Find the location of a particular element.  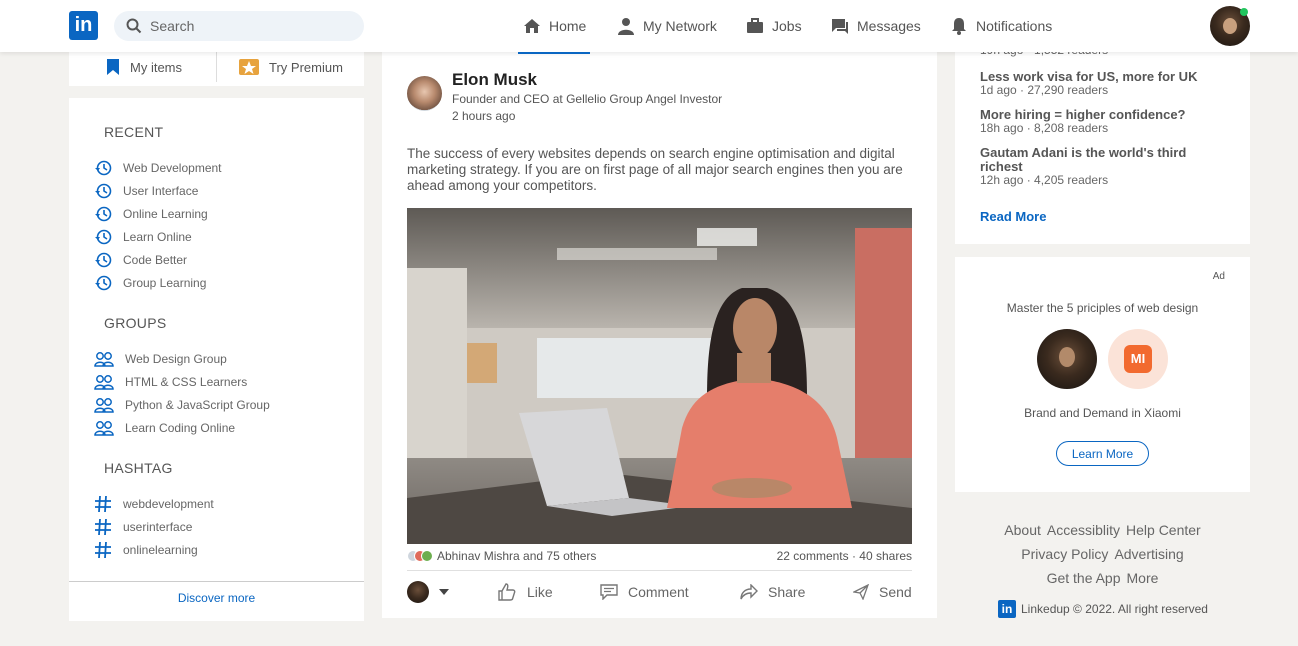

nav-my-network-label: My Network is located at coordinates (680, 26).